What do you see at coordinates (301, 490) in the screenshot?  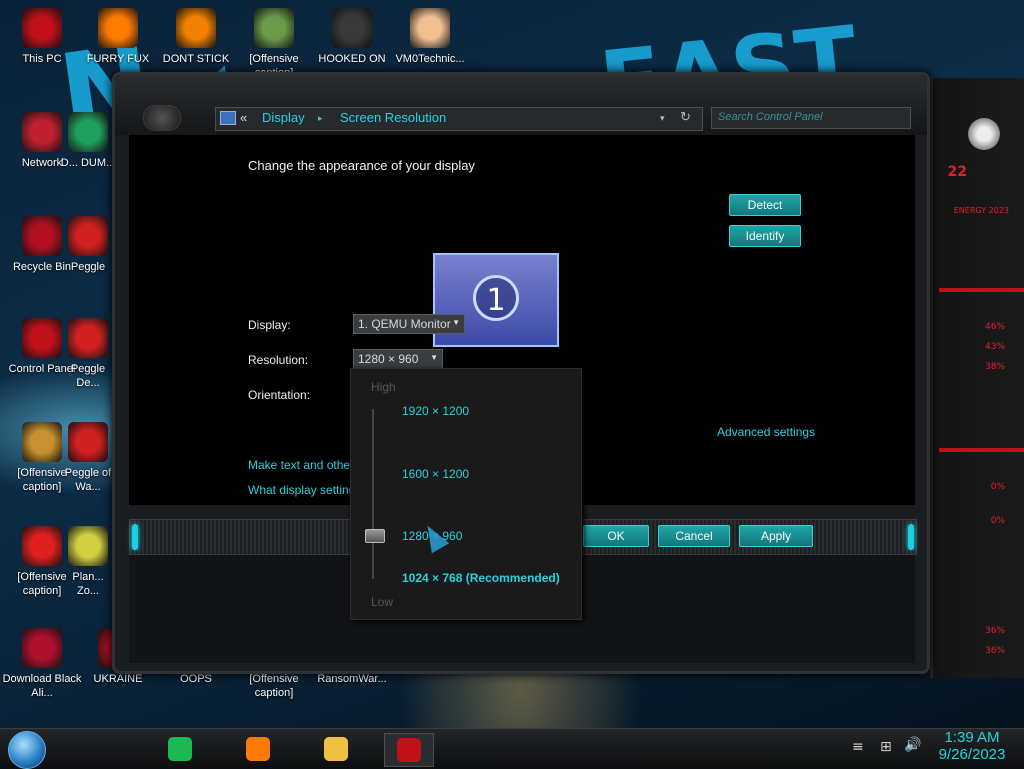 I see `display-settings-link: What display setting` at bounding box center [301, 490].